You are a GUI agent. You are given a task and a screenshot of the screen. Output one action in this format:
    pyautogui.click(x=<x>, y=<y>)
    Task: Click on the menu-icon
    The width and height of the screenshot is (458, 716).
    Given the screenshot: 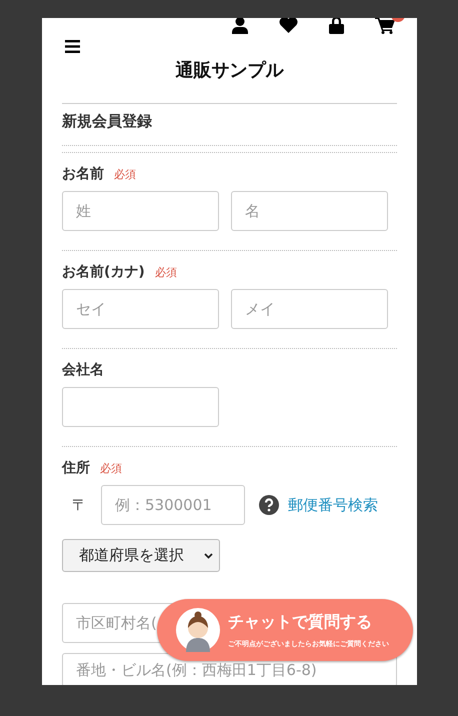 What is the action you would take?
    pyautogui.click(x=72, y=46)
    